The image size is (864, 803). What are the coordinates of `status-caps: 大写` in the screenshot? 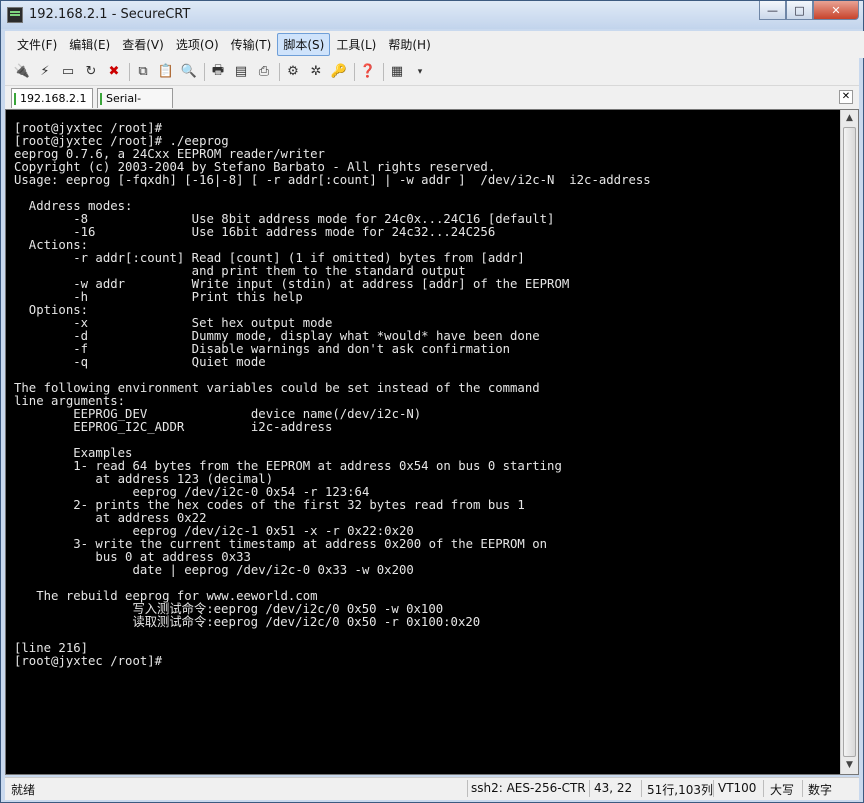 It's located at (782, 790).